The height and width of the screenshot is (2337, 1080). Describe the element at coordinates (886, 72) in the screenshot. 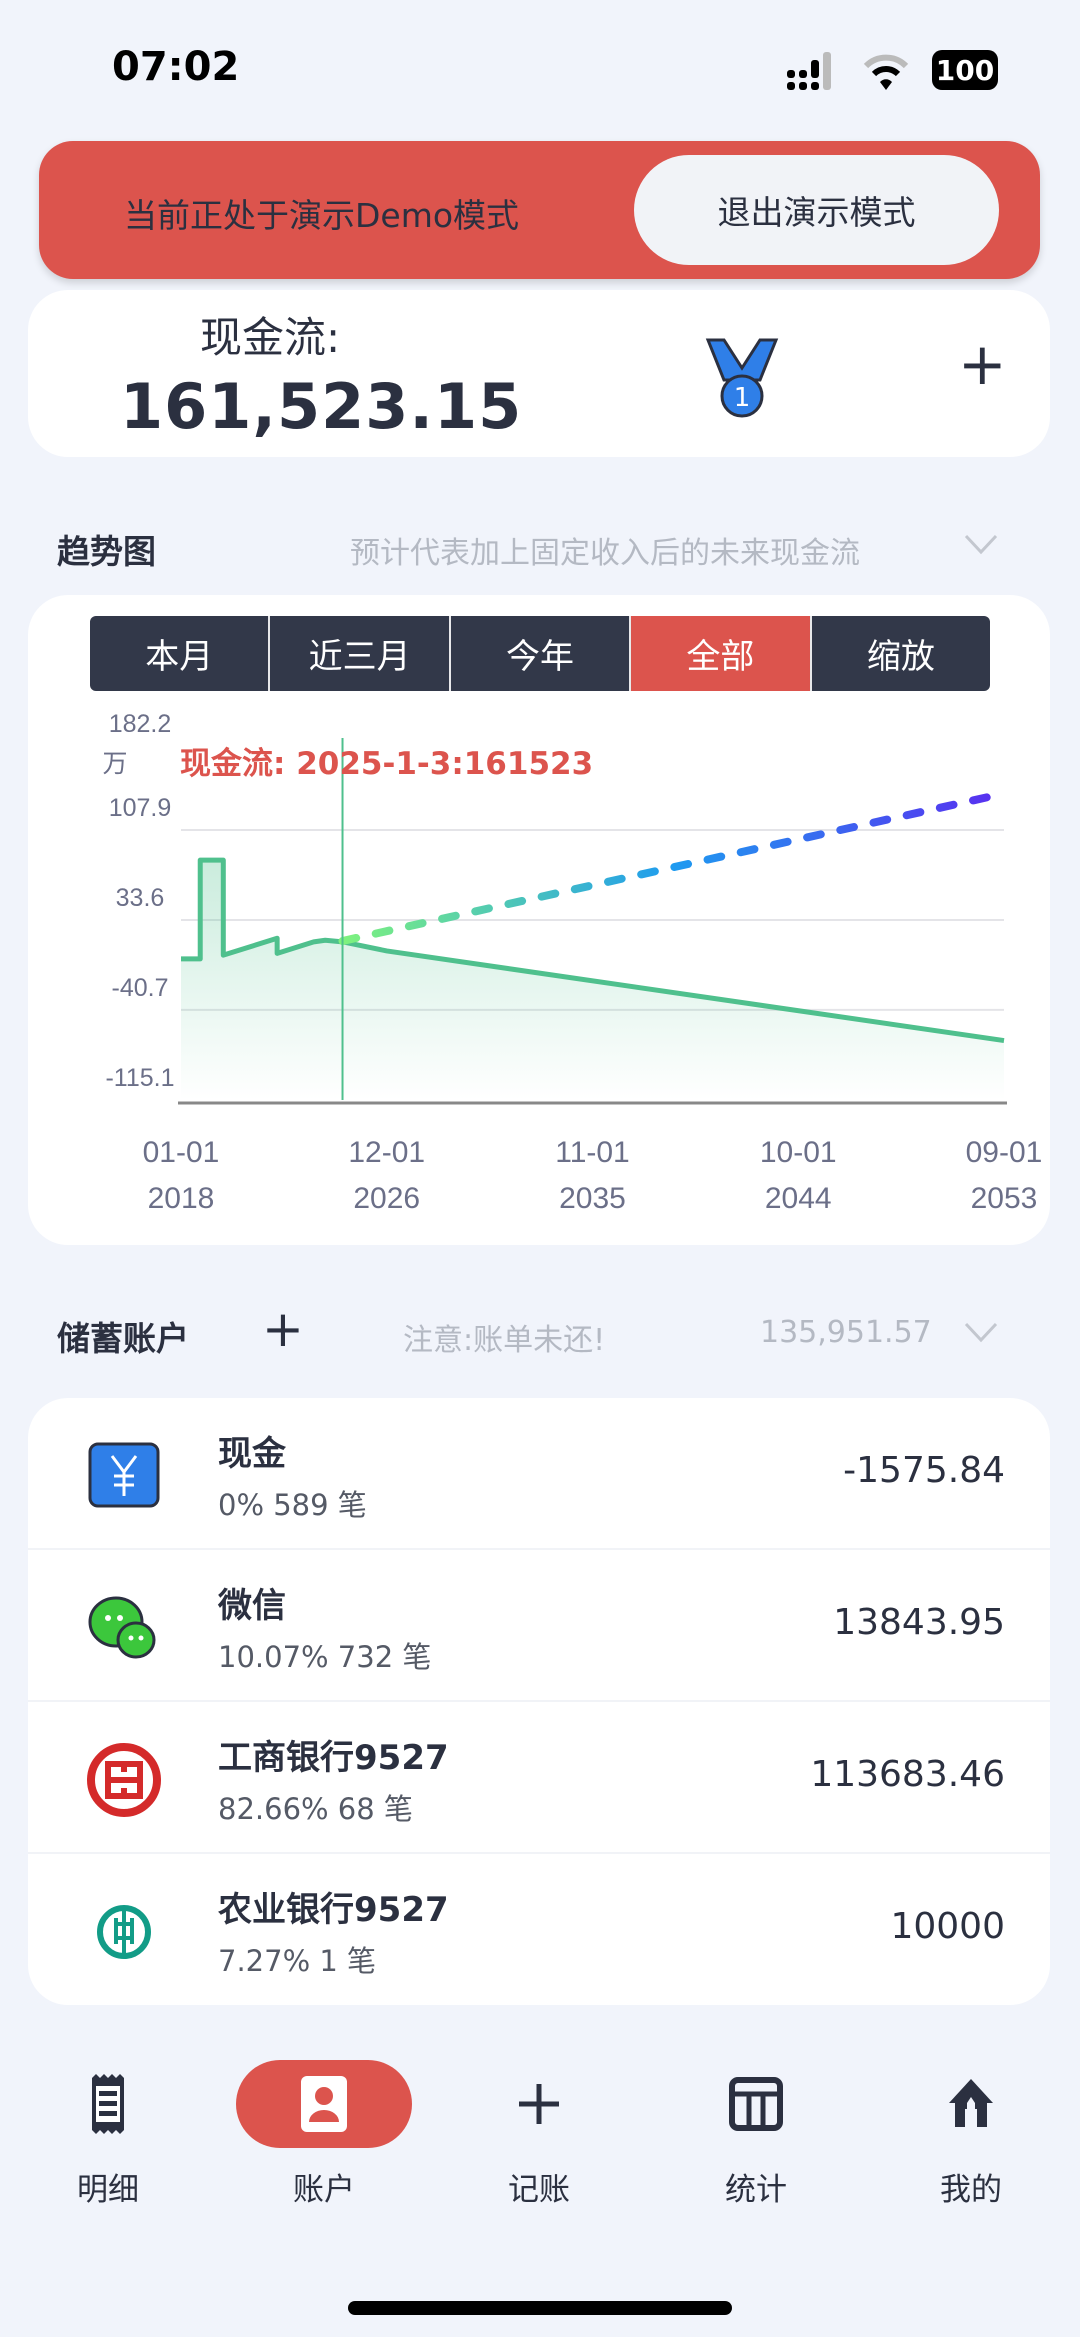

I see `wifi-icon` at that location.